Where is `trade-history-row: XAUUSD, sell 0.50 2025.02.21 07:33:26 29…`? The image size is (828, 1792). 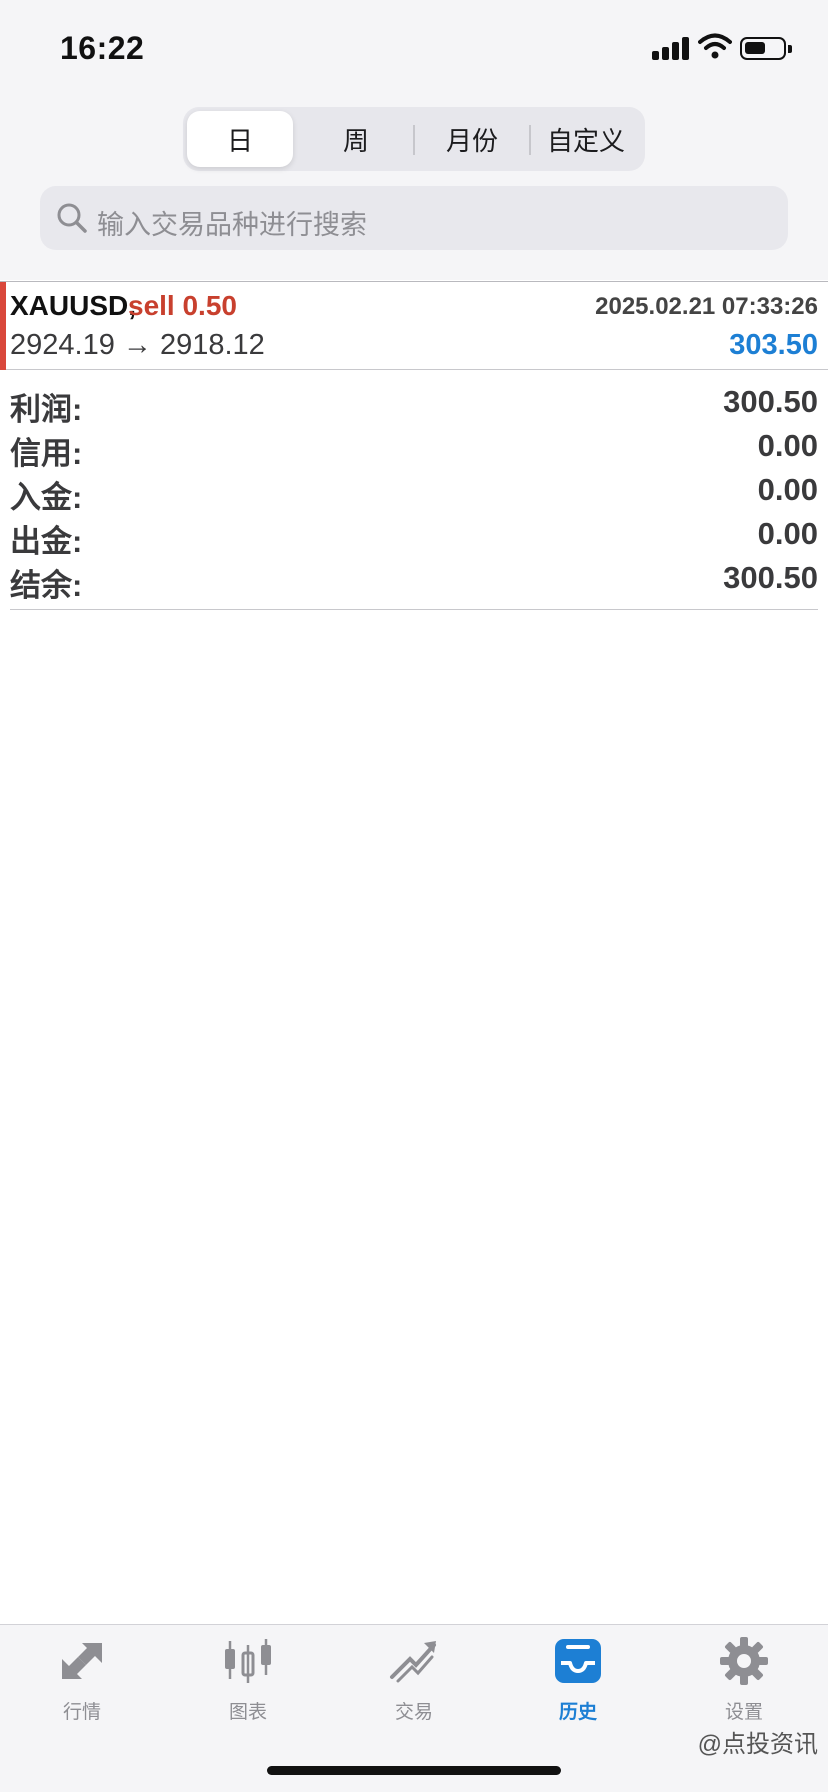 trade-history-row: XAUUSD, sell 0.50 2025.02.21 07:33:26 29… is located at coordinates (414, 325).